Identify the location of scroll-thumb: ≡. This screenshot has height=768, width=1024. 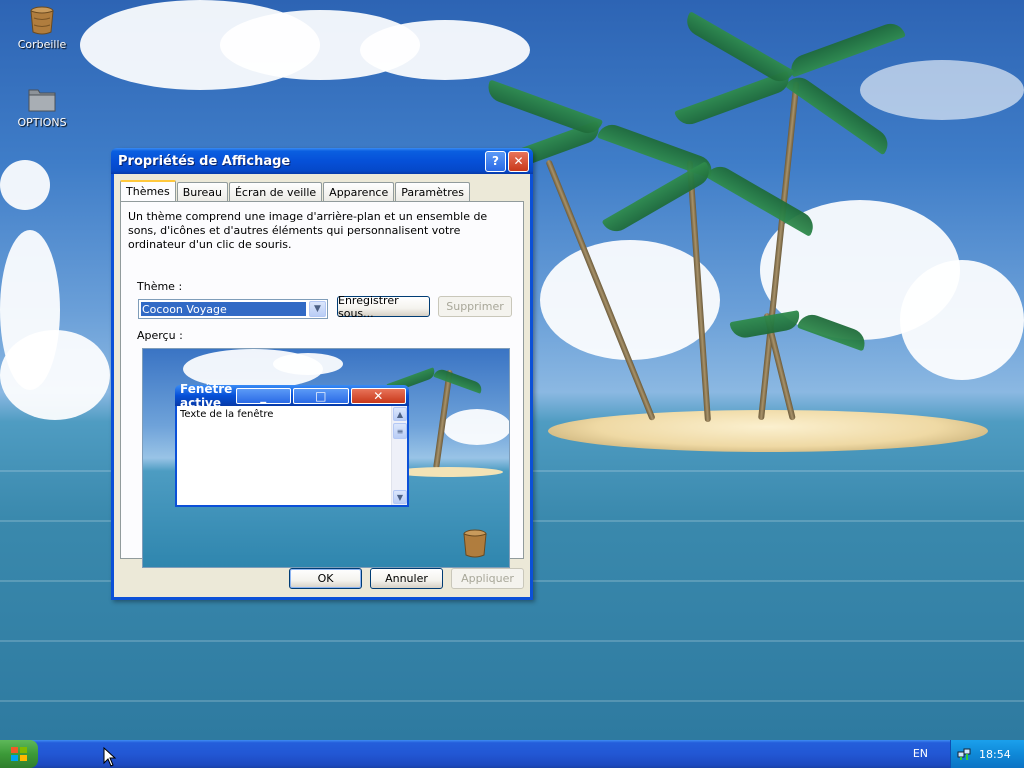
(400, 431).